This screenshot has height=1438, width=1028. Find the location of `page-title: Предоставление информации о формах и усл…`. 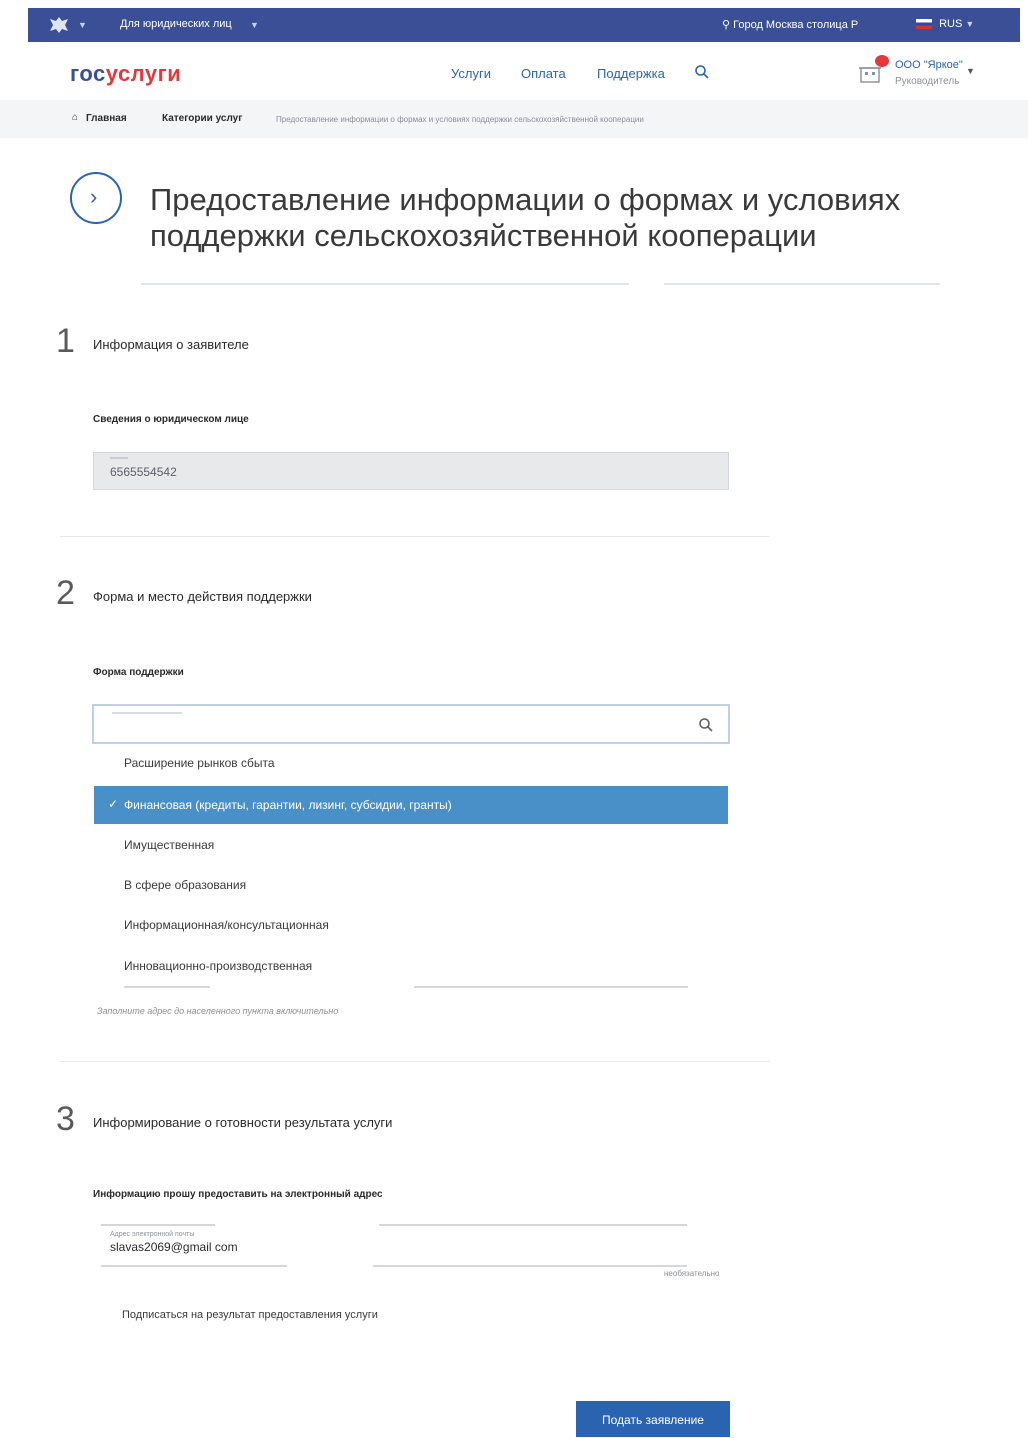

page-title: Предоставление информации о формах и усл… is located at coordinates (525, 217).